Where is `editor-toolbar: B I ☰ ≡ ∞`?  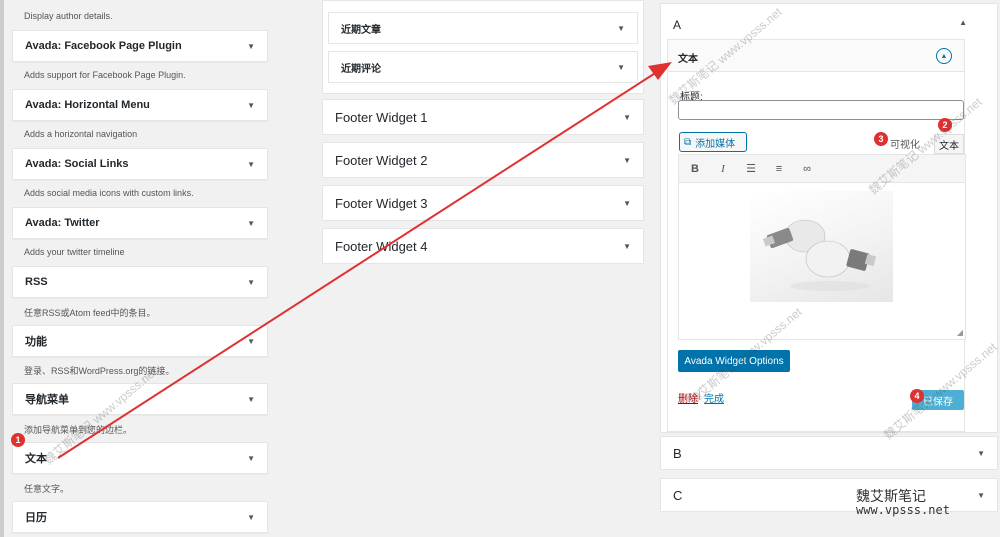
editor-toolbar: B I ☰ ≡ ∞ is located at coordinates (822, 169).